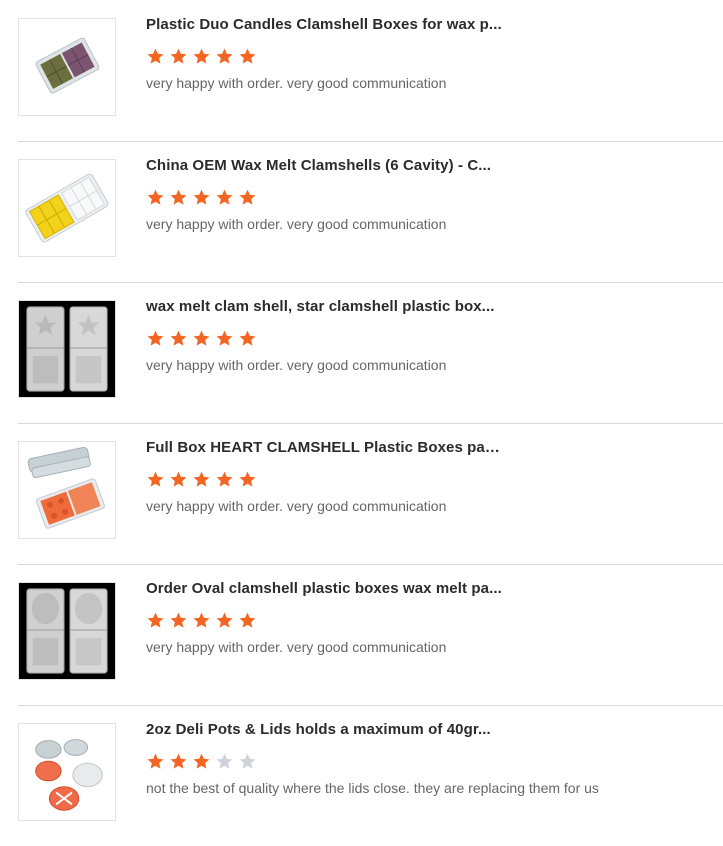 The height and width of the screenshot is (846, 723). I want to click on star-clamshell-image, so click(67, 349).